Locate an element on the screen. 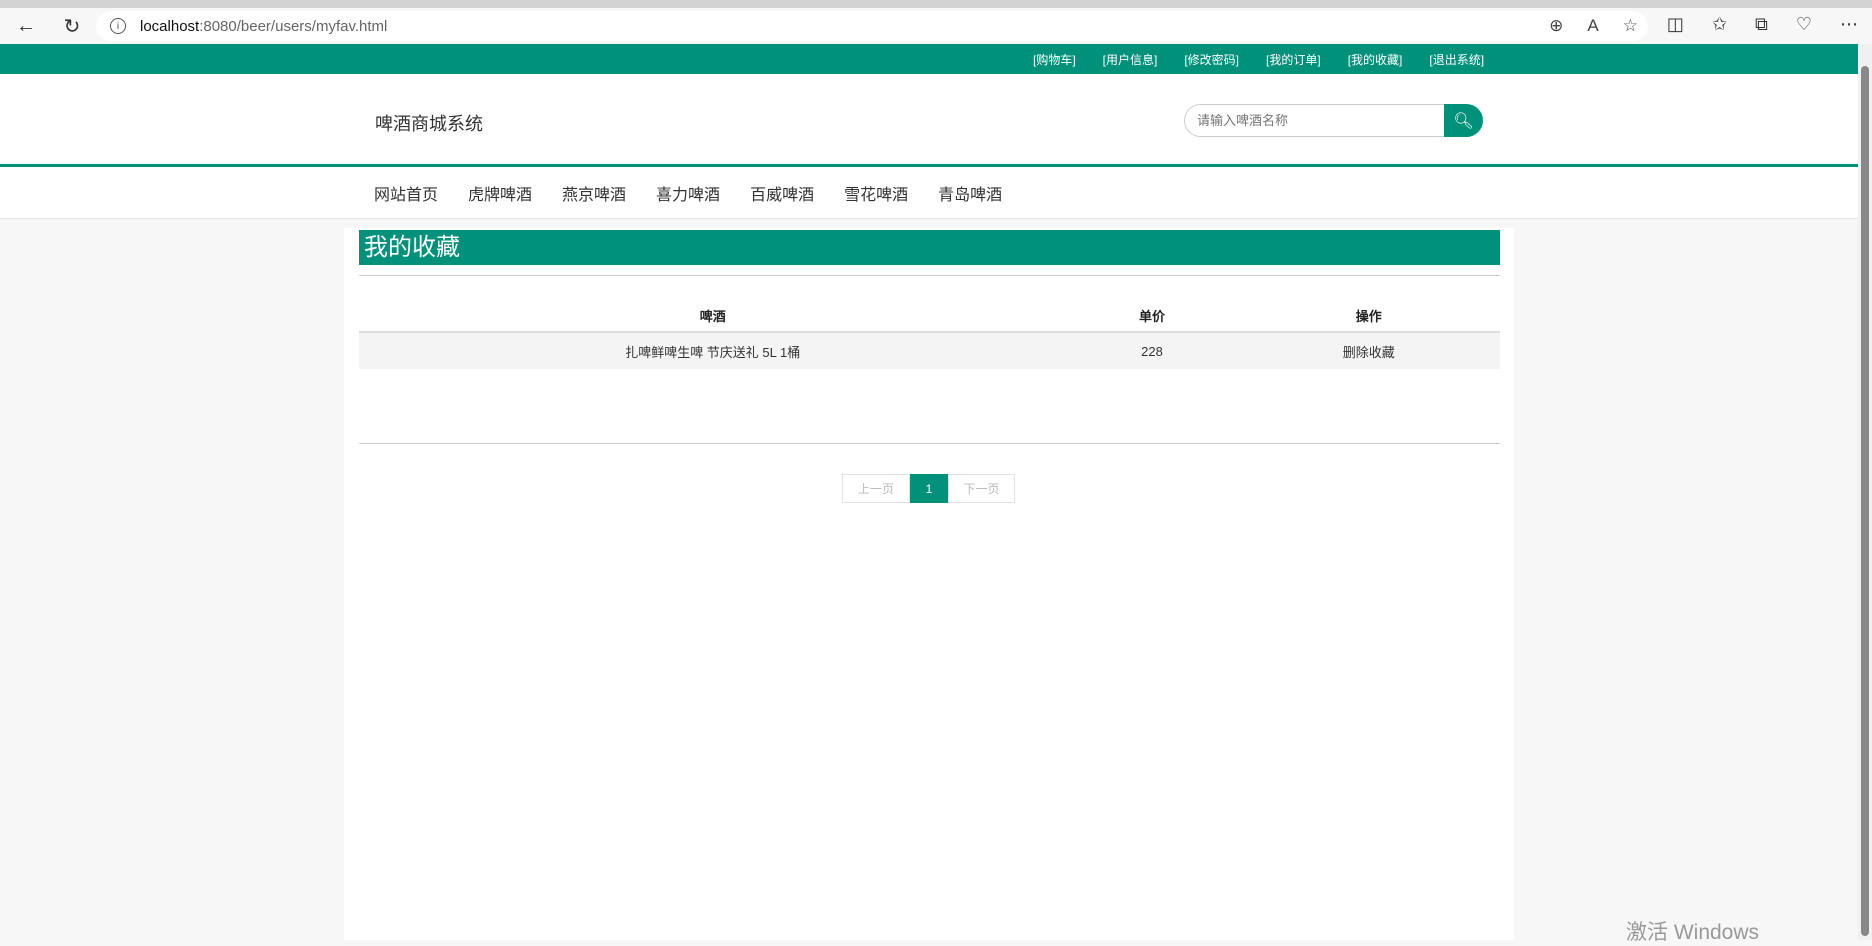 The image size is (1872, 946). beer-name: 扎啤鲜啤生啤 节庆送礼 5L 1桶 is located at coordinates (713, 350).